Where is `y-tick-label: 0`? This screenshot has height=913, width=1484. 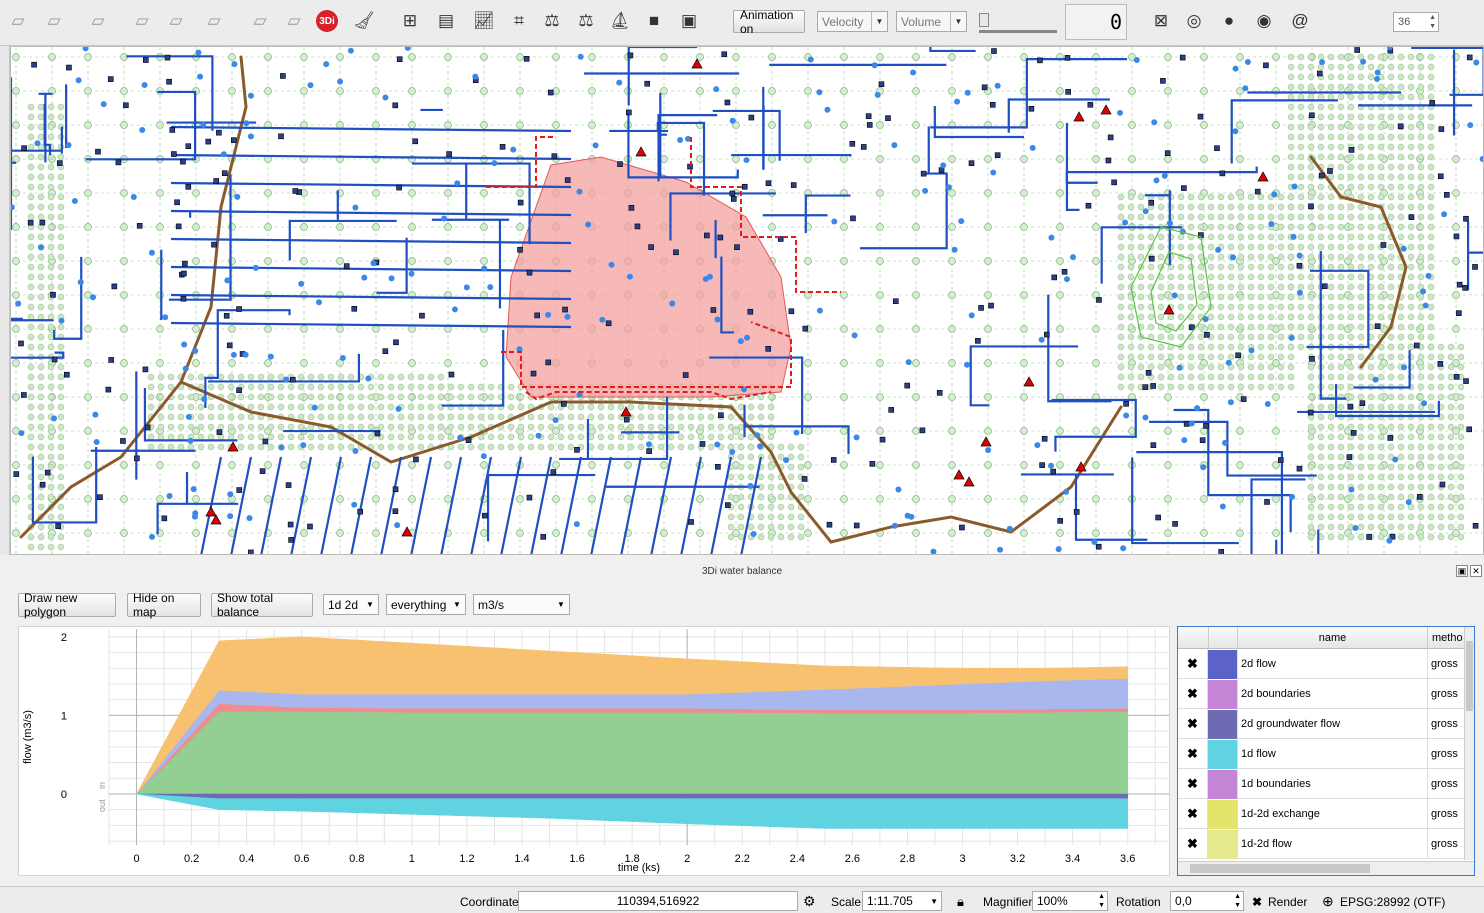
y-tick-label: 0 is located at coordinates (64, 795).